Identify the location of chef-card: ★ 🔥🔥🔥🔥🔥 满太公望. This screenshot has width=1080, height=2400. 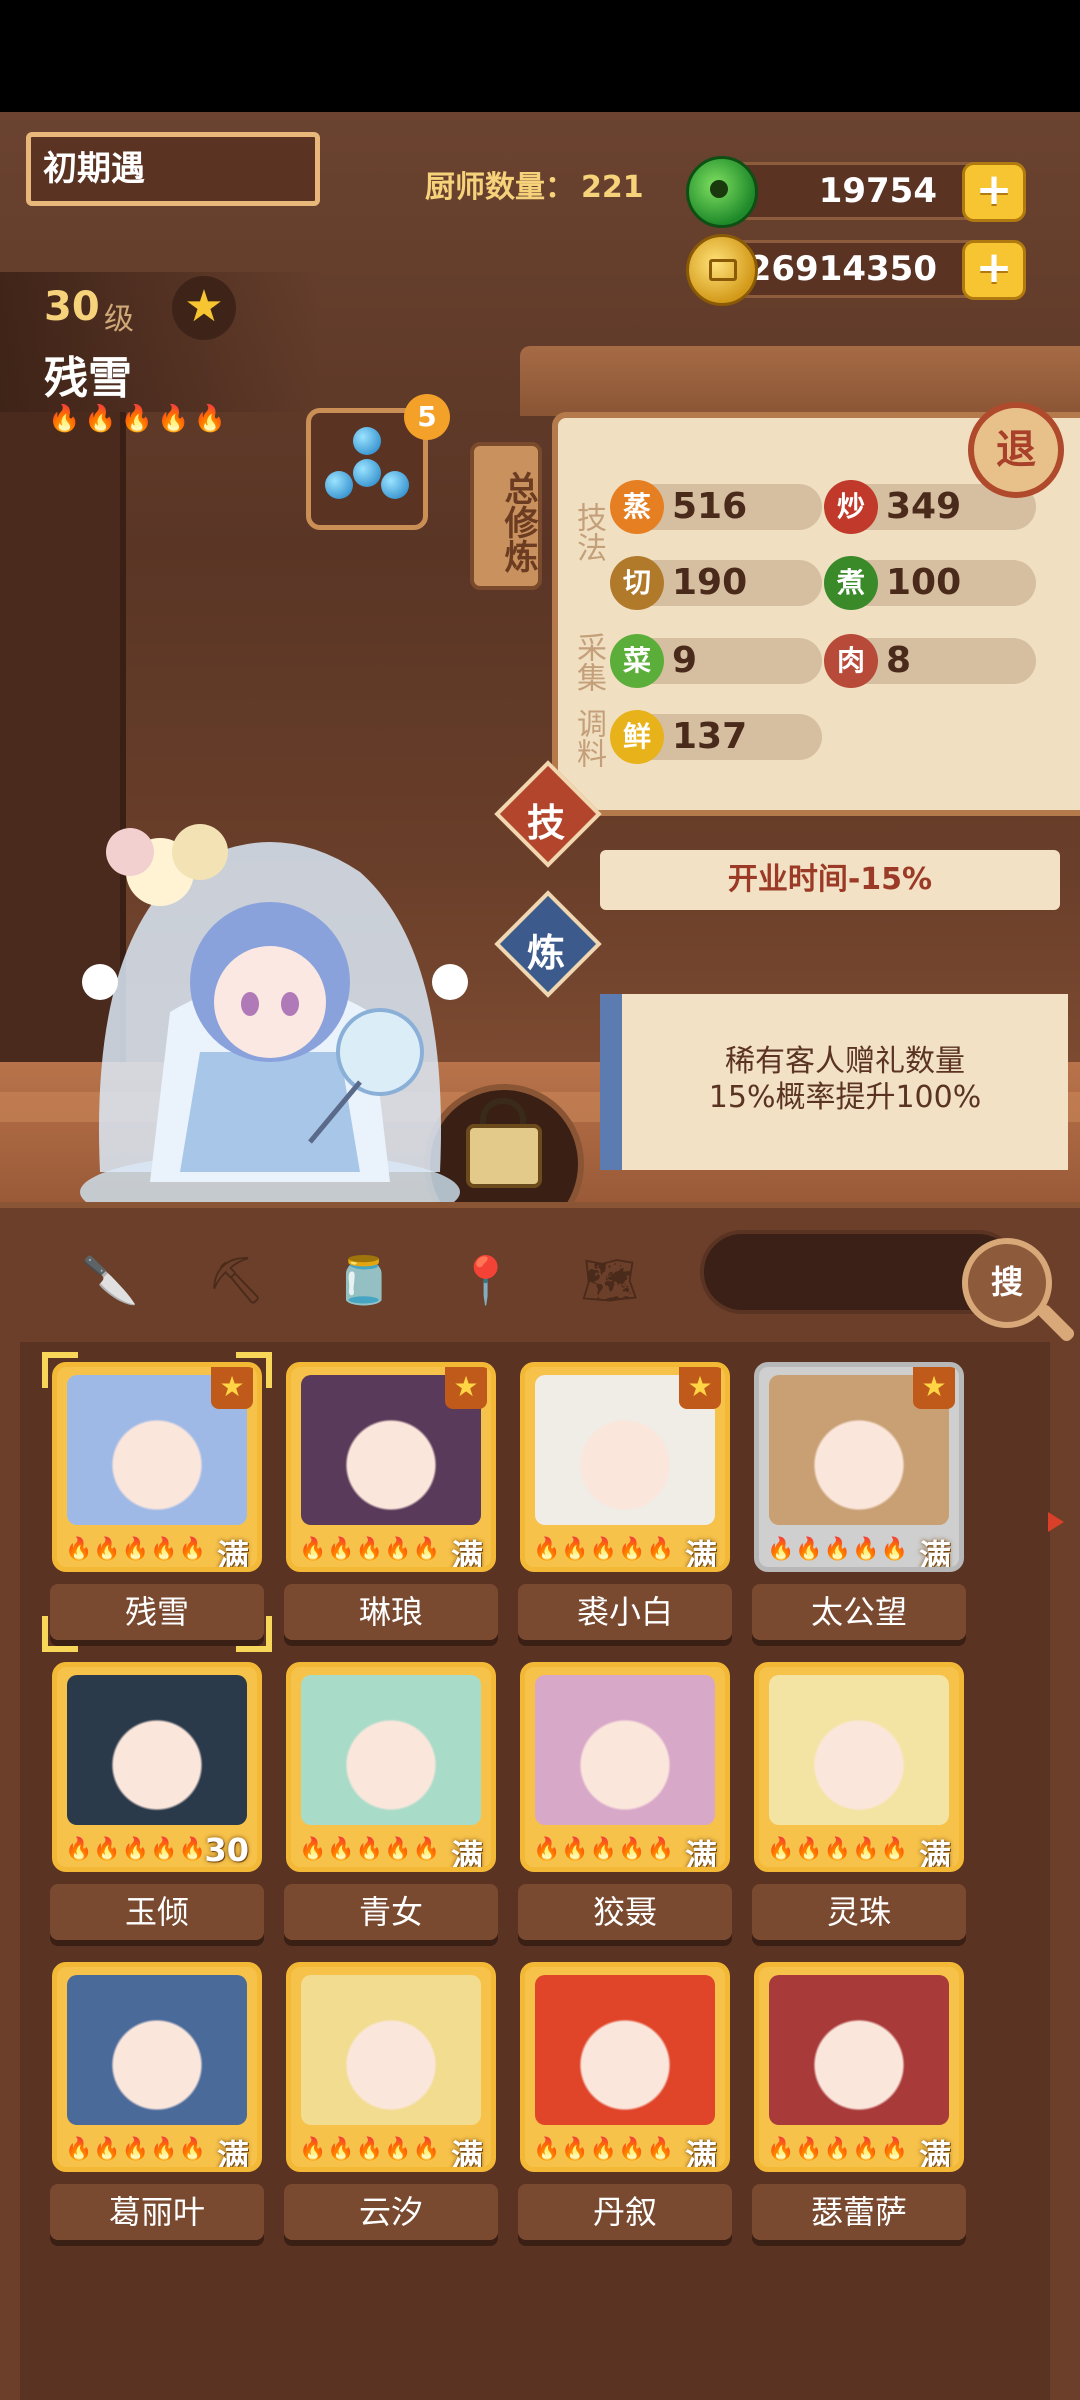
(859, 1505).